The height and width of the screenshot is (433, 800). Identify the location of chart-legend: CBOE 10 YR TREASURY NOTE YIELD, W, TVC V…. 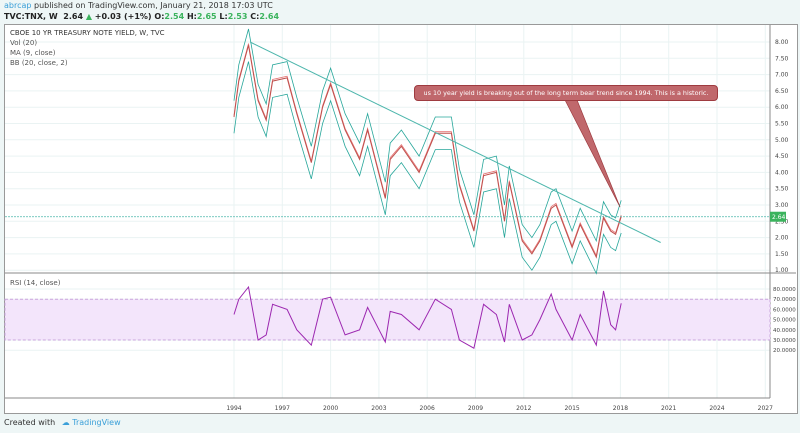
(87, 48).